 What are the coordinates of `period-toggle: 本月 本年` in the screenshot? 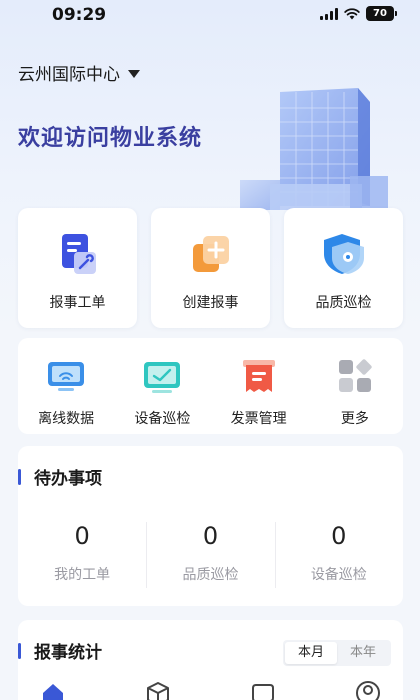 It's located at (337, 653).